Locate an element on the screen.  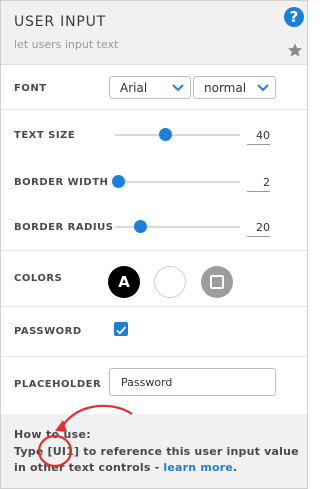
border-width-row: BORDER WIDTH 2 is located at coordinates (154, 177).